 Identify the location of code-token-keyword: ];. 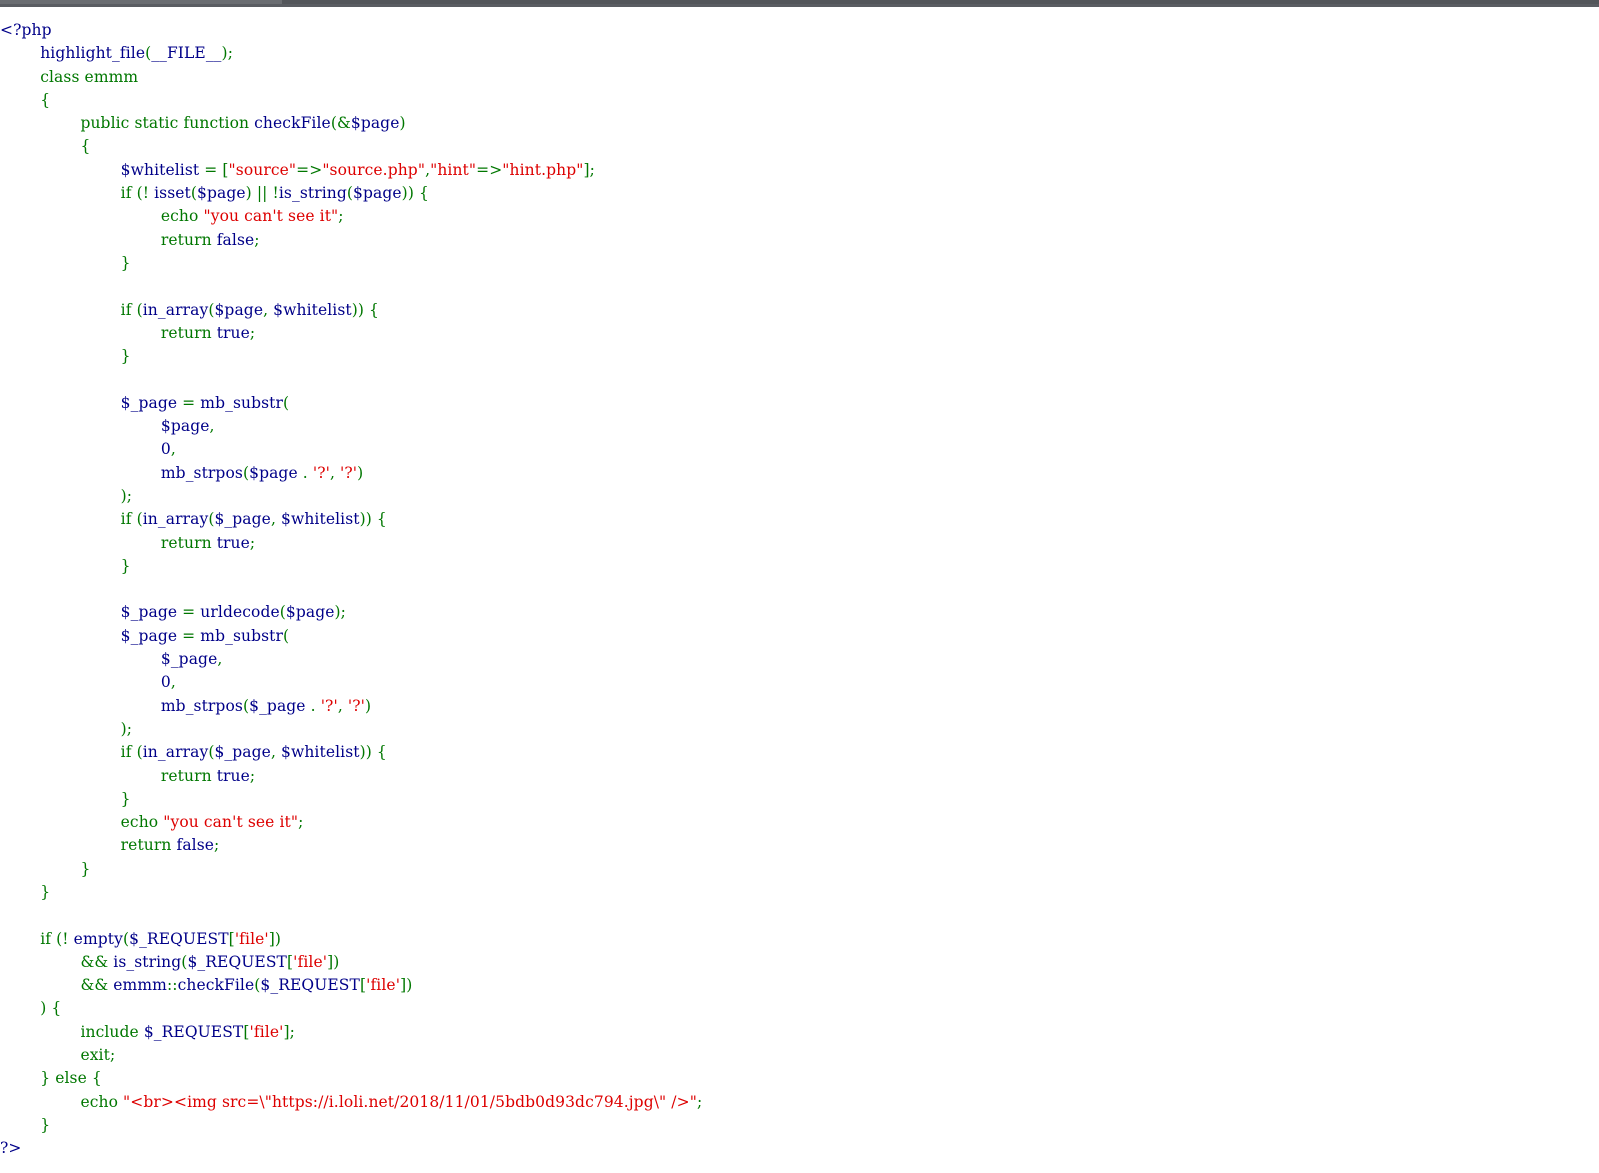
(589, 169).